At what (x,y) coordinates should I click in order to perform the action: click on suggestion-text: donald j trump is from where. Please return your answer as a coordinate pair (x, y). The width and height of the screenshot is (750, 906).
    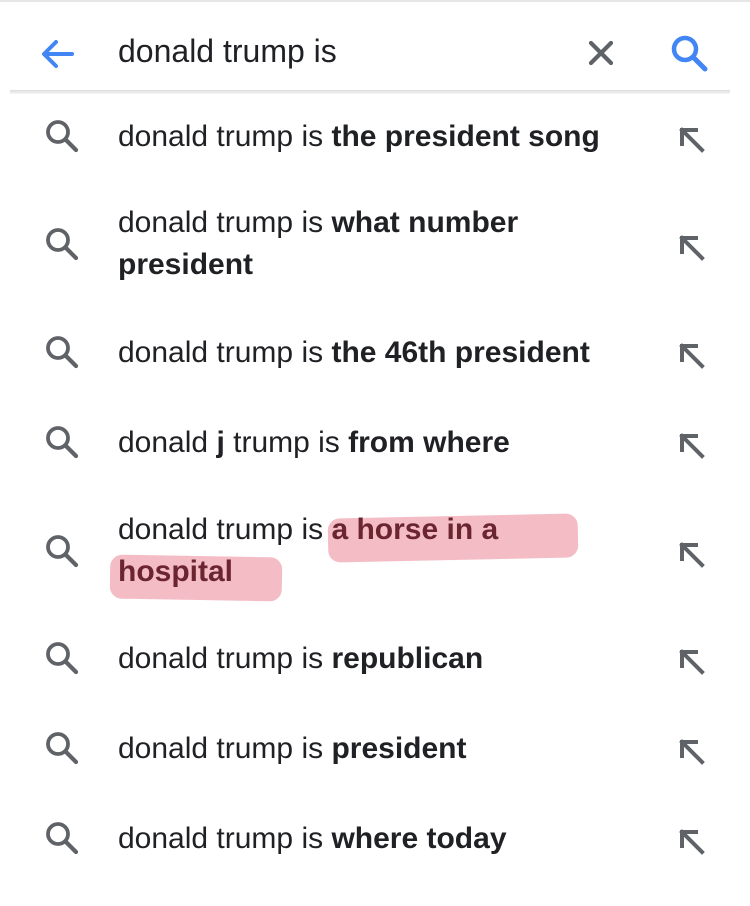
    Looking at the image, I should click on (383, 443).